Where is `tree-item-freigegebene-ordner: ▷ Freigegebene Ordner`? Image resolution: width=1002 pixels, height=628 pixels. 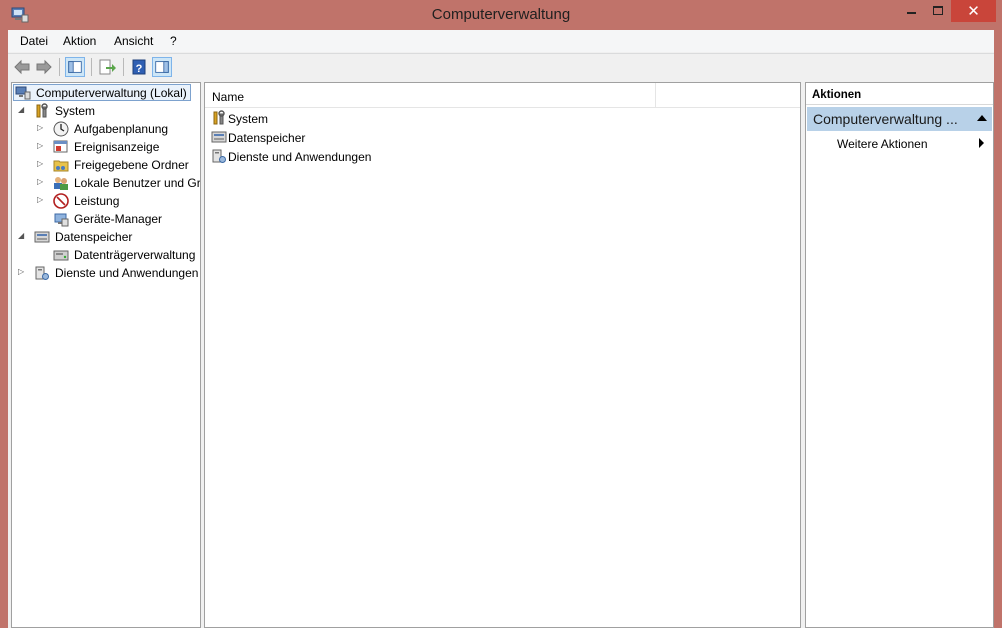 tree-item-freigegebene-ordner: ▷ Freigegebene Ordner is located at coordinates (106, 165).